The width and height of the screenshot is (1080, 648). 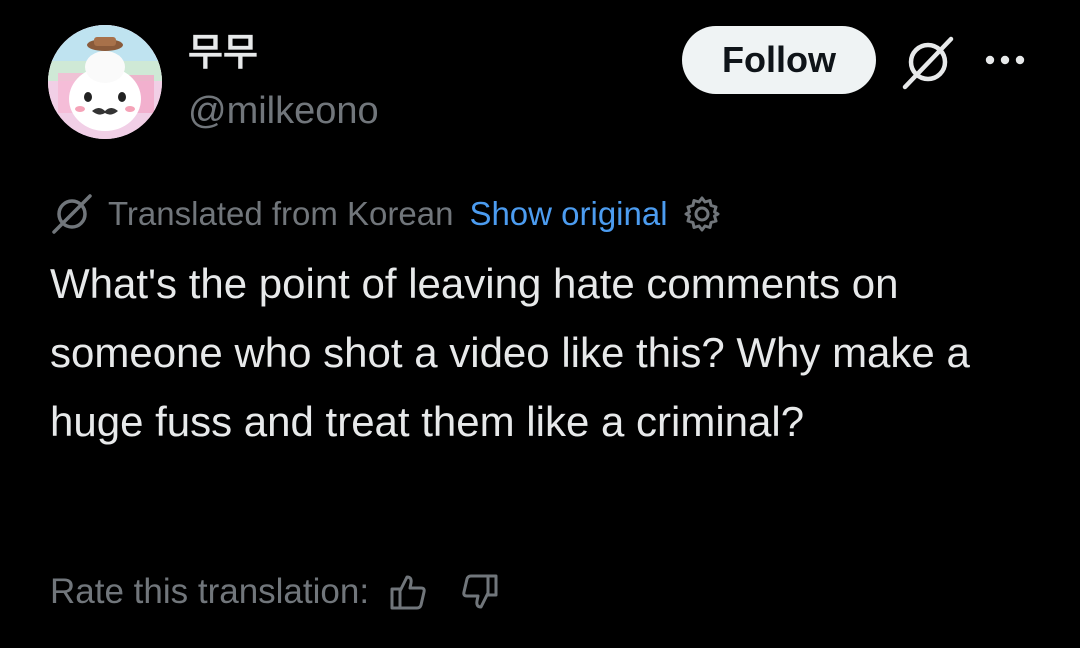 What do you see at coordinates (223, 52) in the screenshot?
I see `author-display-name: 무무` at bounding box center [223, 52].